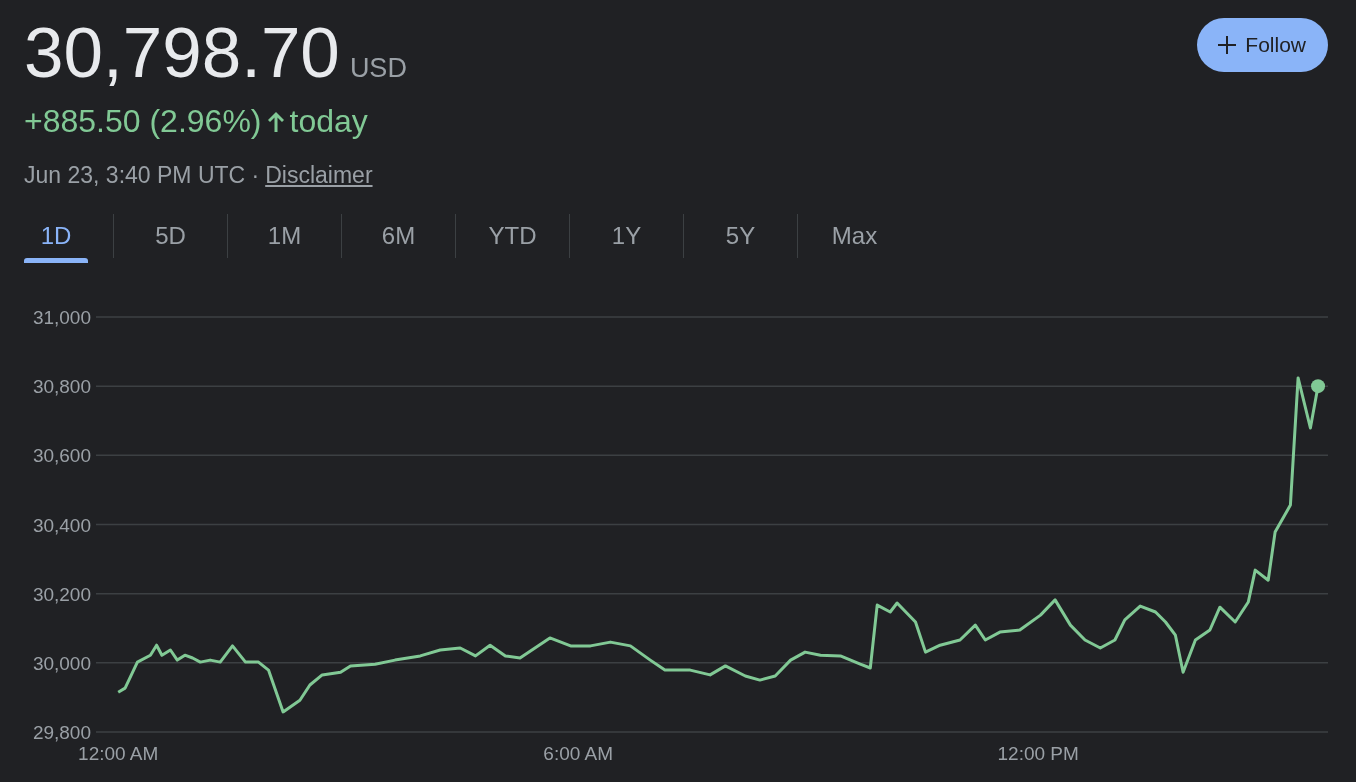  What do you see at coordinates (143, 122) in the screenshot?
I see `price-change: +885.50 (2.96%)` at bounding box center [143, 122].